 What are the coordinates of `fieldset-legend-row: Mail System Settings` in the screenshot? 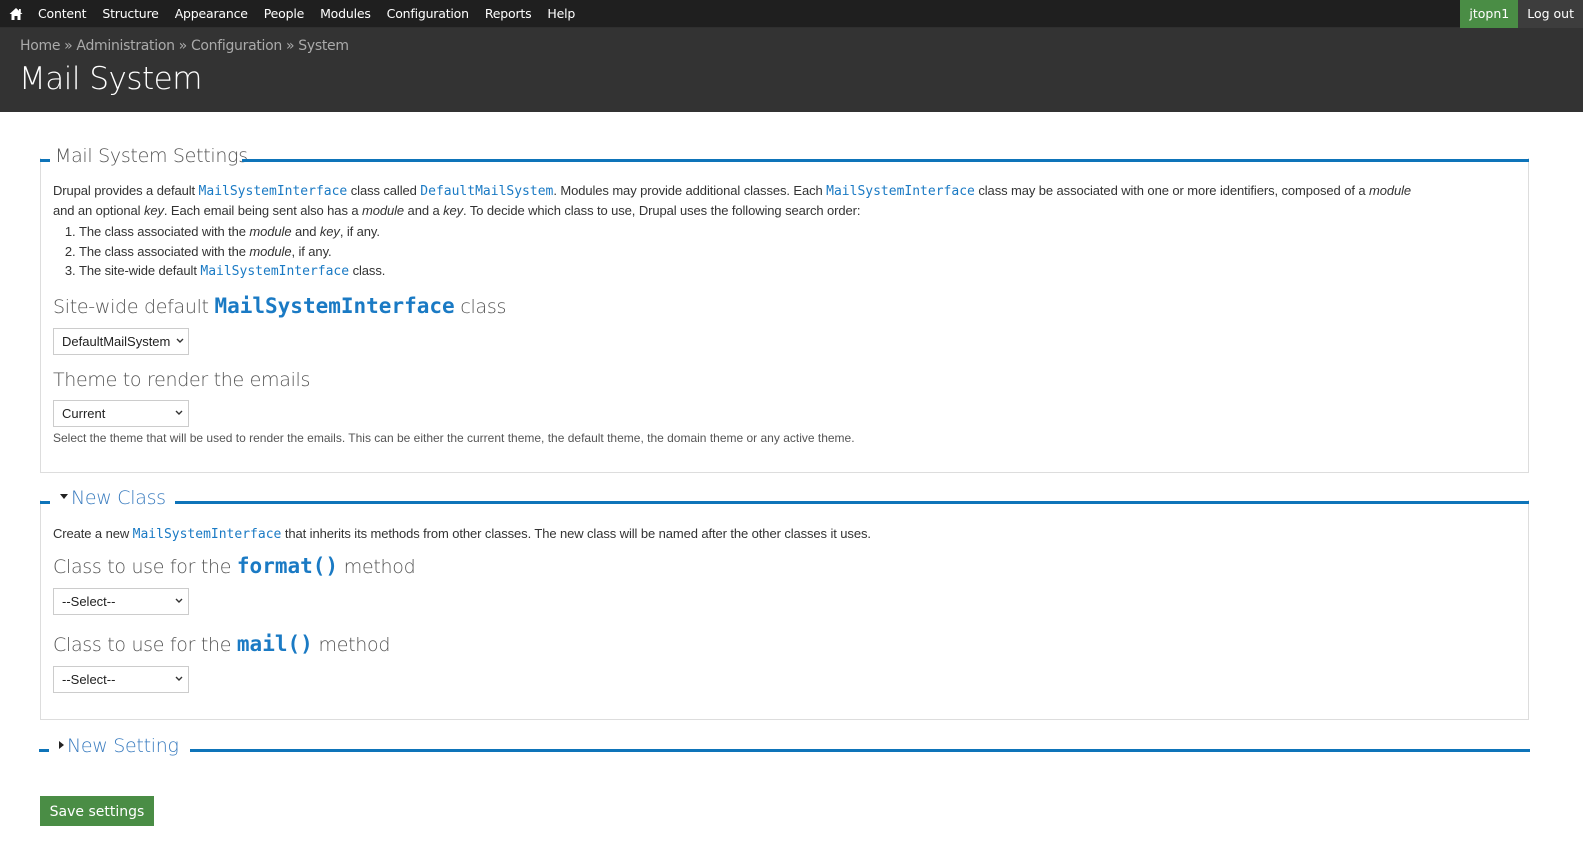 It's located at (784, 160).